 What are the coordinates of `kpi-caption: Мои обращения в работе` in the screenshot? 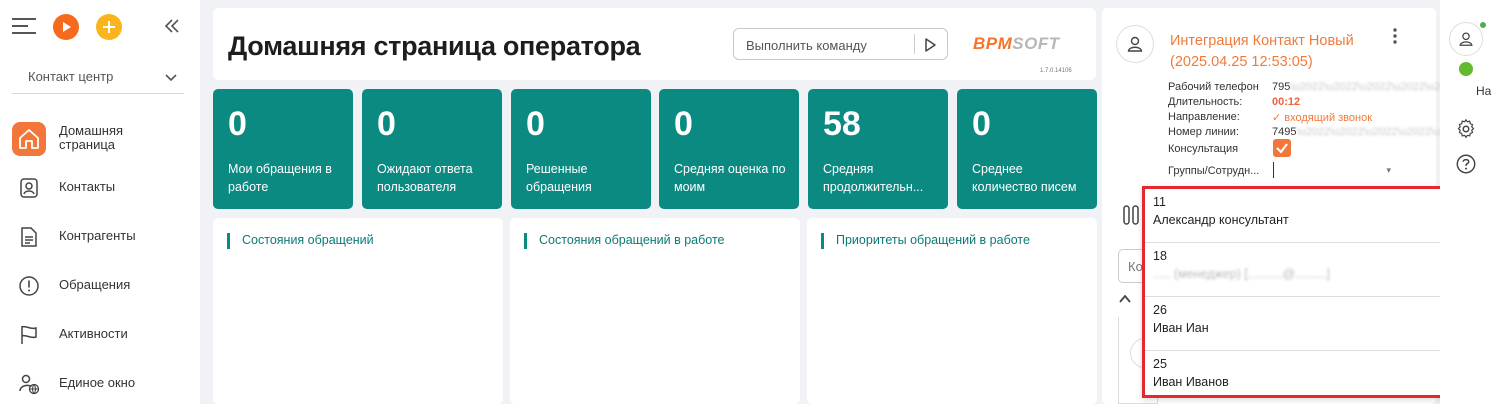 It's located at (280, 178).